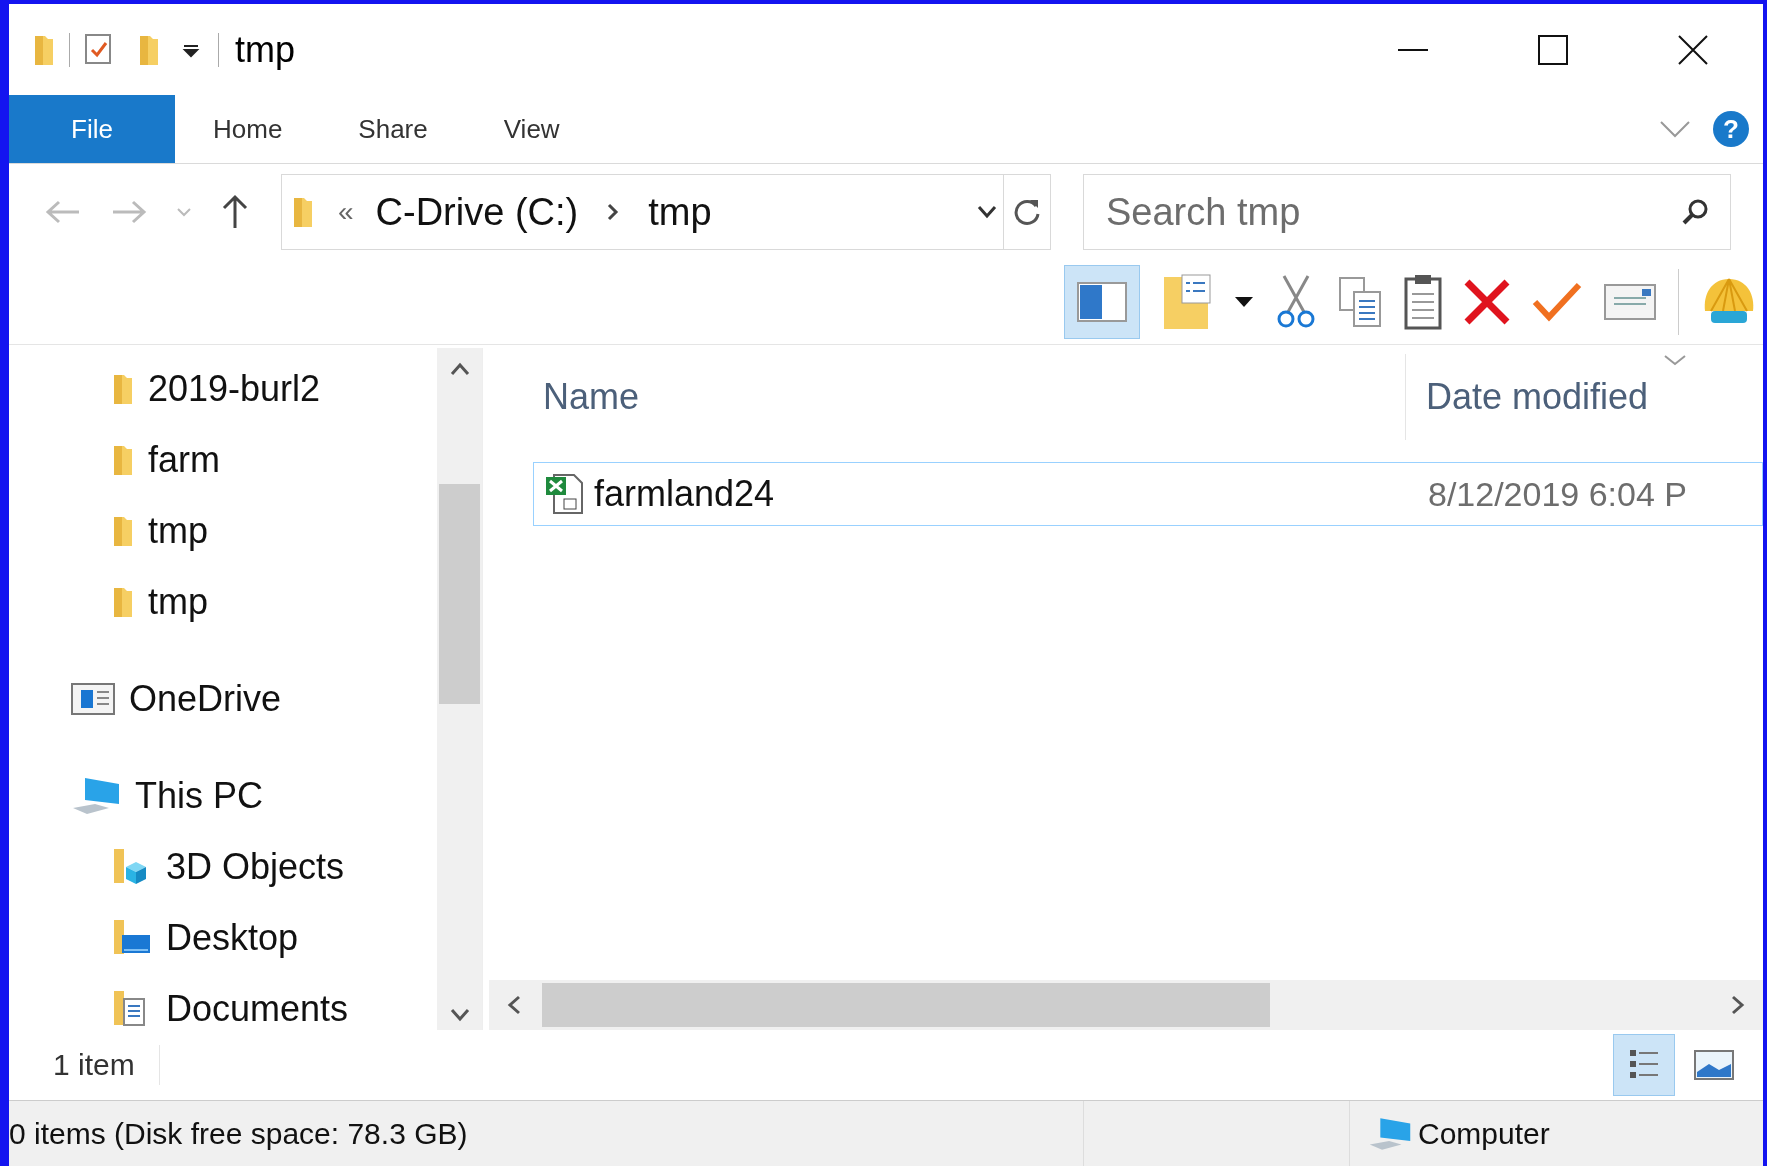 The image size is (1767, 1166). I want to click on address-bar: « C-Drive (C:) tmp, so click(666, 212).